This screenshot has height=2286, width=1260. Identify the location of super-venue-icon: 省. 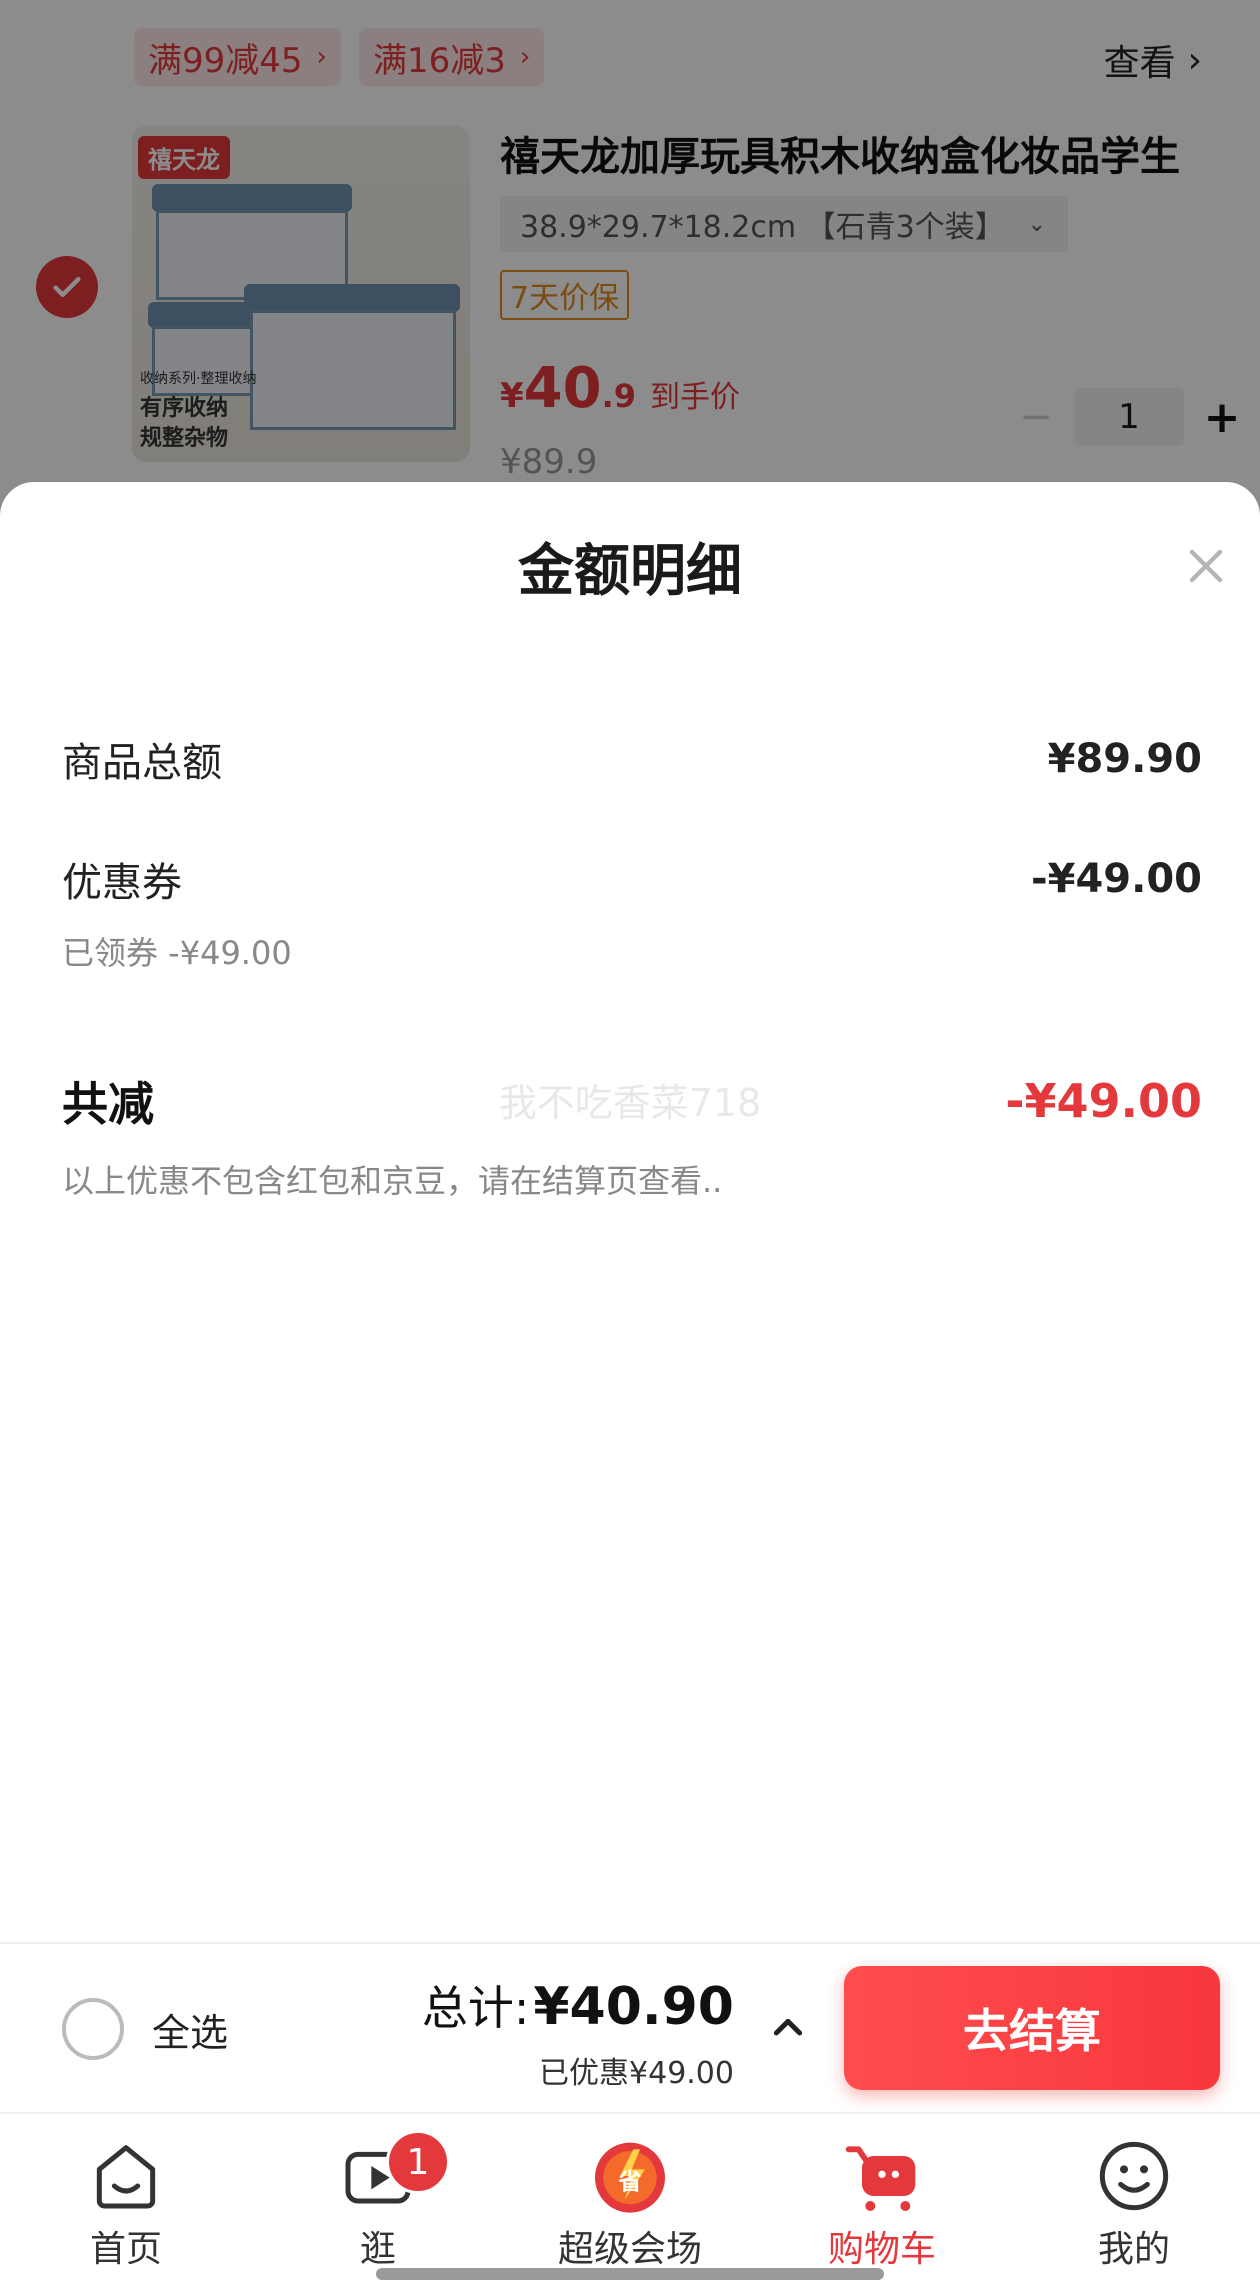
(630, 2177).